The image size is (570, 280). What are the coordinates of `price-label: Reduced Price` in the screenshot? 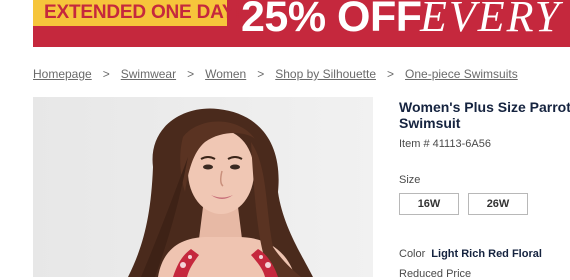 It's located at (435, 274).